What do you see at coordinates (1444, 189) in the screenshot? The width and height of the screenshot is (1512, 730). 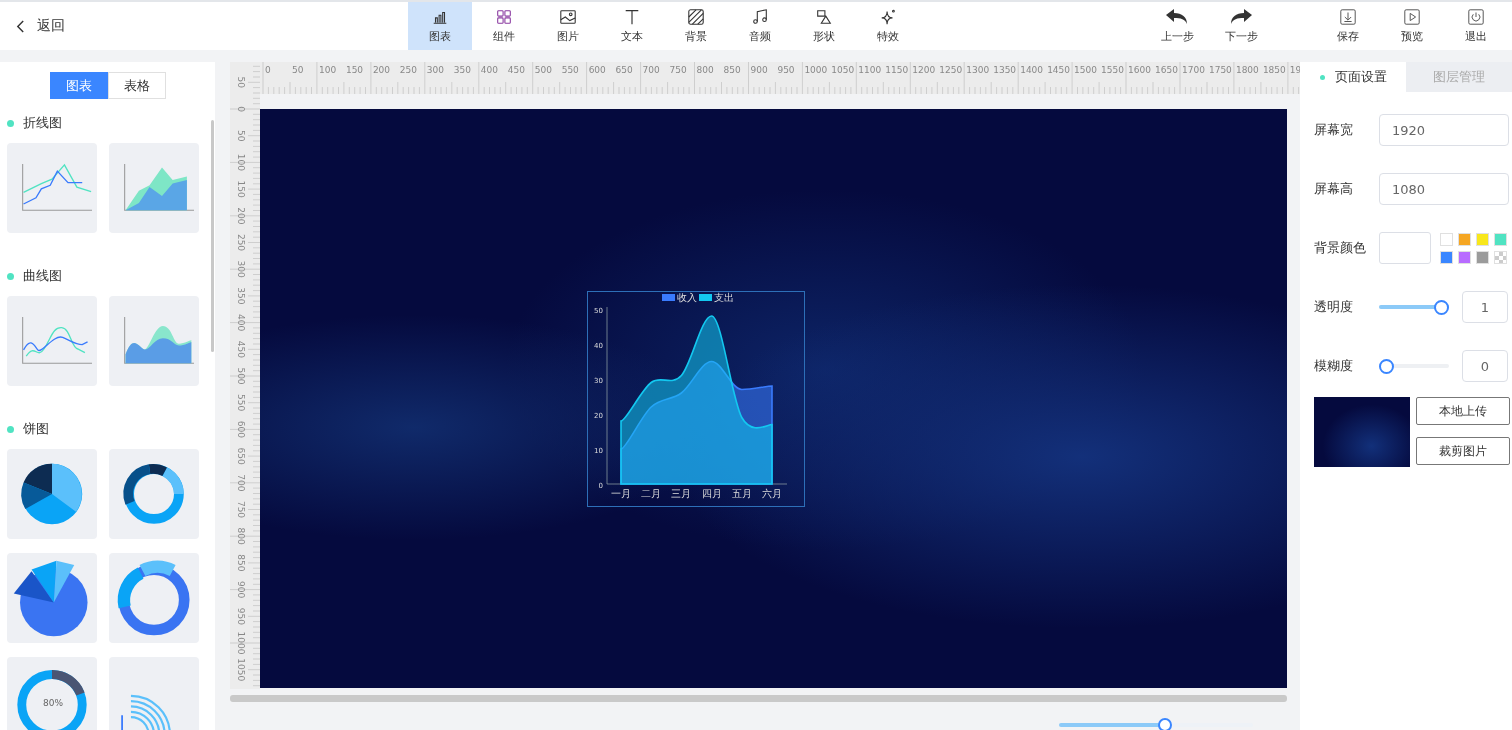 I see `input-field: 1080` at bounding box center [1444, 189].